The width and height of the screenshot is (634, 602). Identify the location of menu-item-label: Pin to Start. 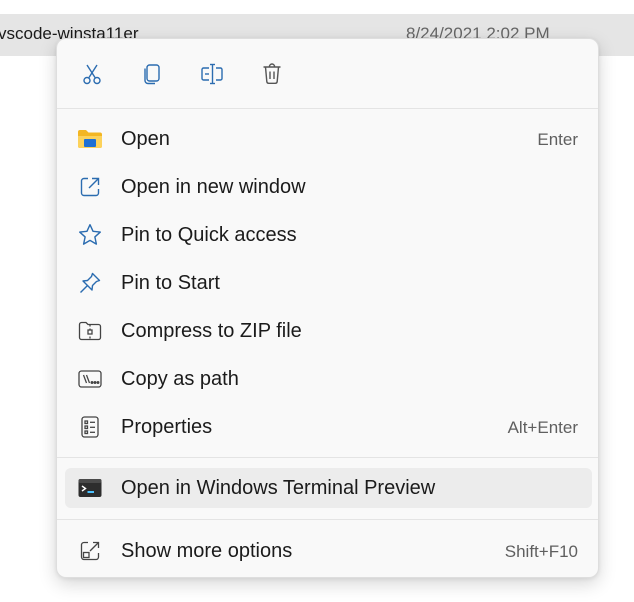
(170, 283).